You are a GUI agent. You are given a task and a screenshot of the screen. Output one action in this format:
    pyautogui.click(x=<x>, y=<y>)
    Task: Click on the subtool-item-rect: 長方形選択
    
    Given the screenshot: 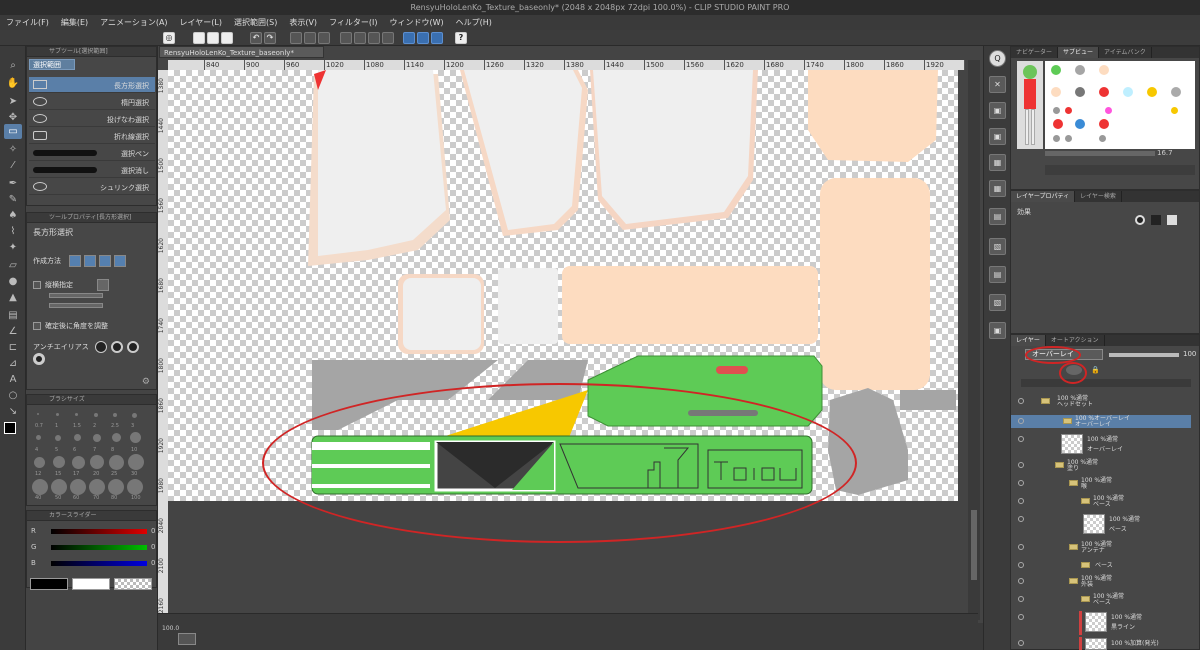 What is the action you would take?
    pyautogui.click(x=92, y=85)
    